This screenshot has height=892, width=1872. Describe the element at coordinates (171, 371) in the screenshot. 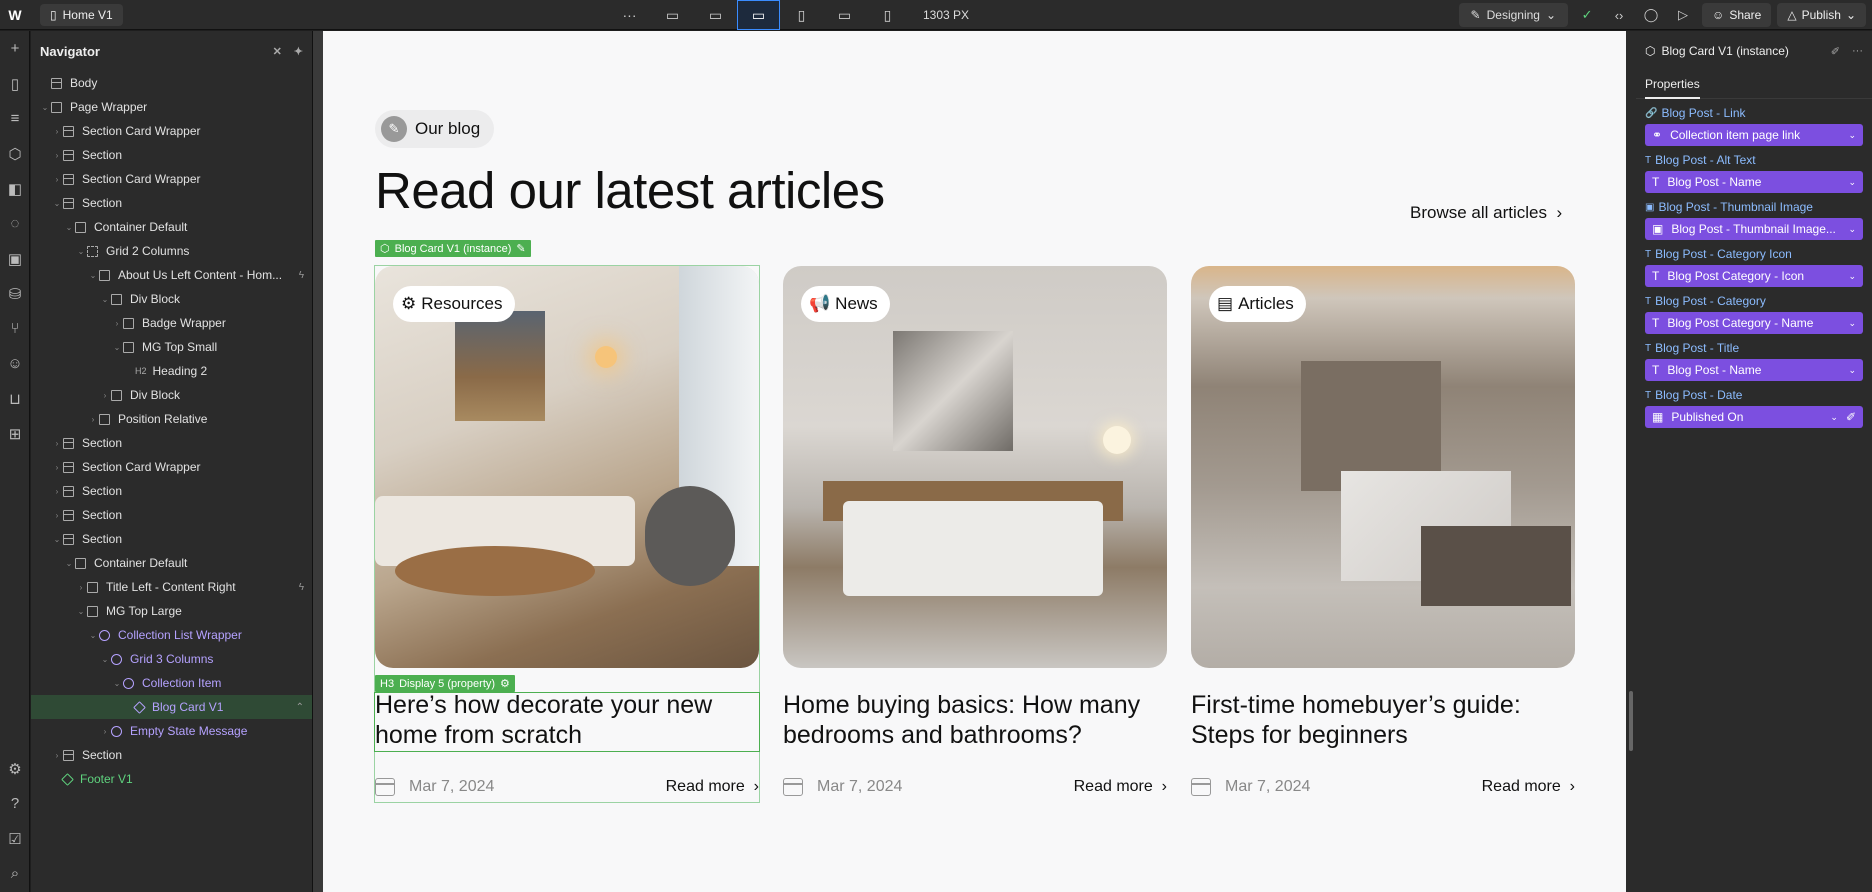

I see `tree-item: H2 Heading 2` at that location.